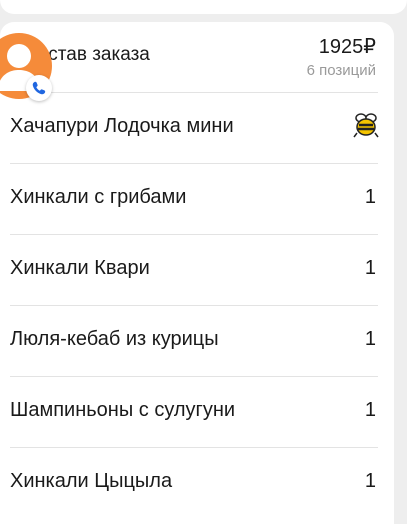 The height and width of the screenshot is (524, 407). What do you see at coordinates (114, 339) in the screenshot?
I see `item-name: Люля-кебаб из курицы` at bounding box center [114, 339].